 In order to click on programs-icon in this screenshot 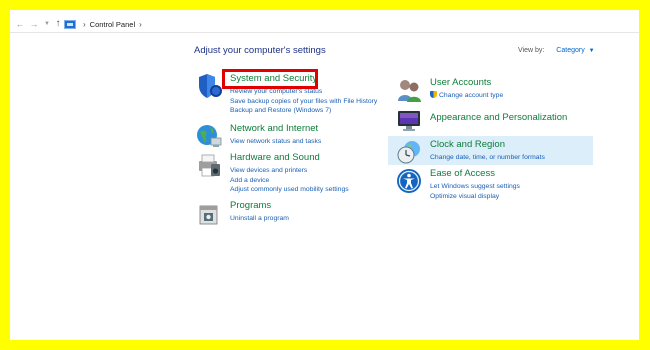, I will do `click(209, 213)`.